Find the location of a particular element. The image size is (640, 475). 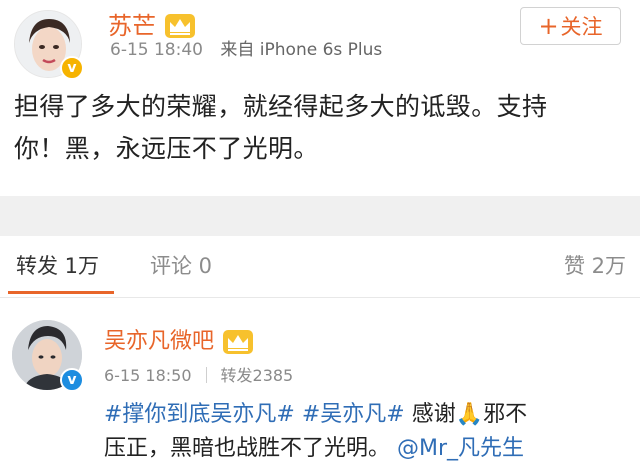

repost-author-avatar: v is located at coordinates (48, 356).